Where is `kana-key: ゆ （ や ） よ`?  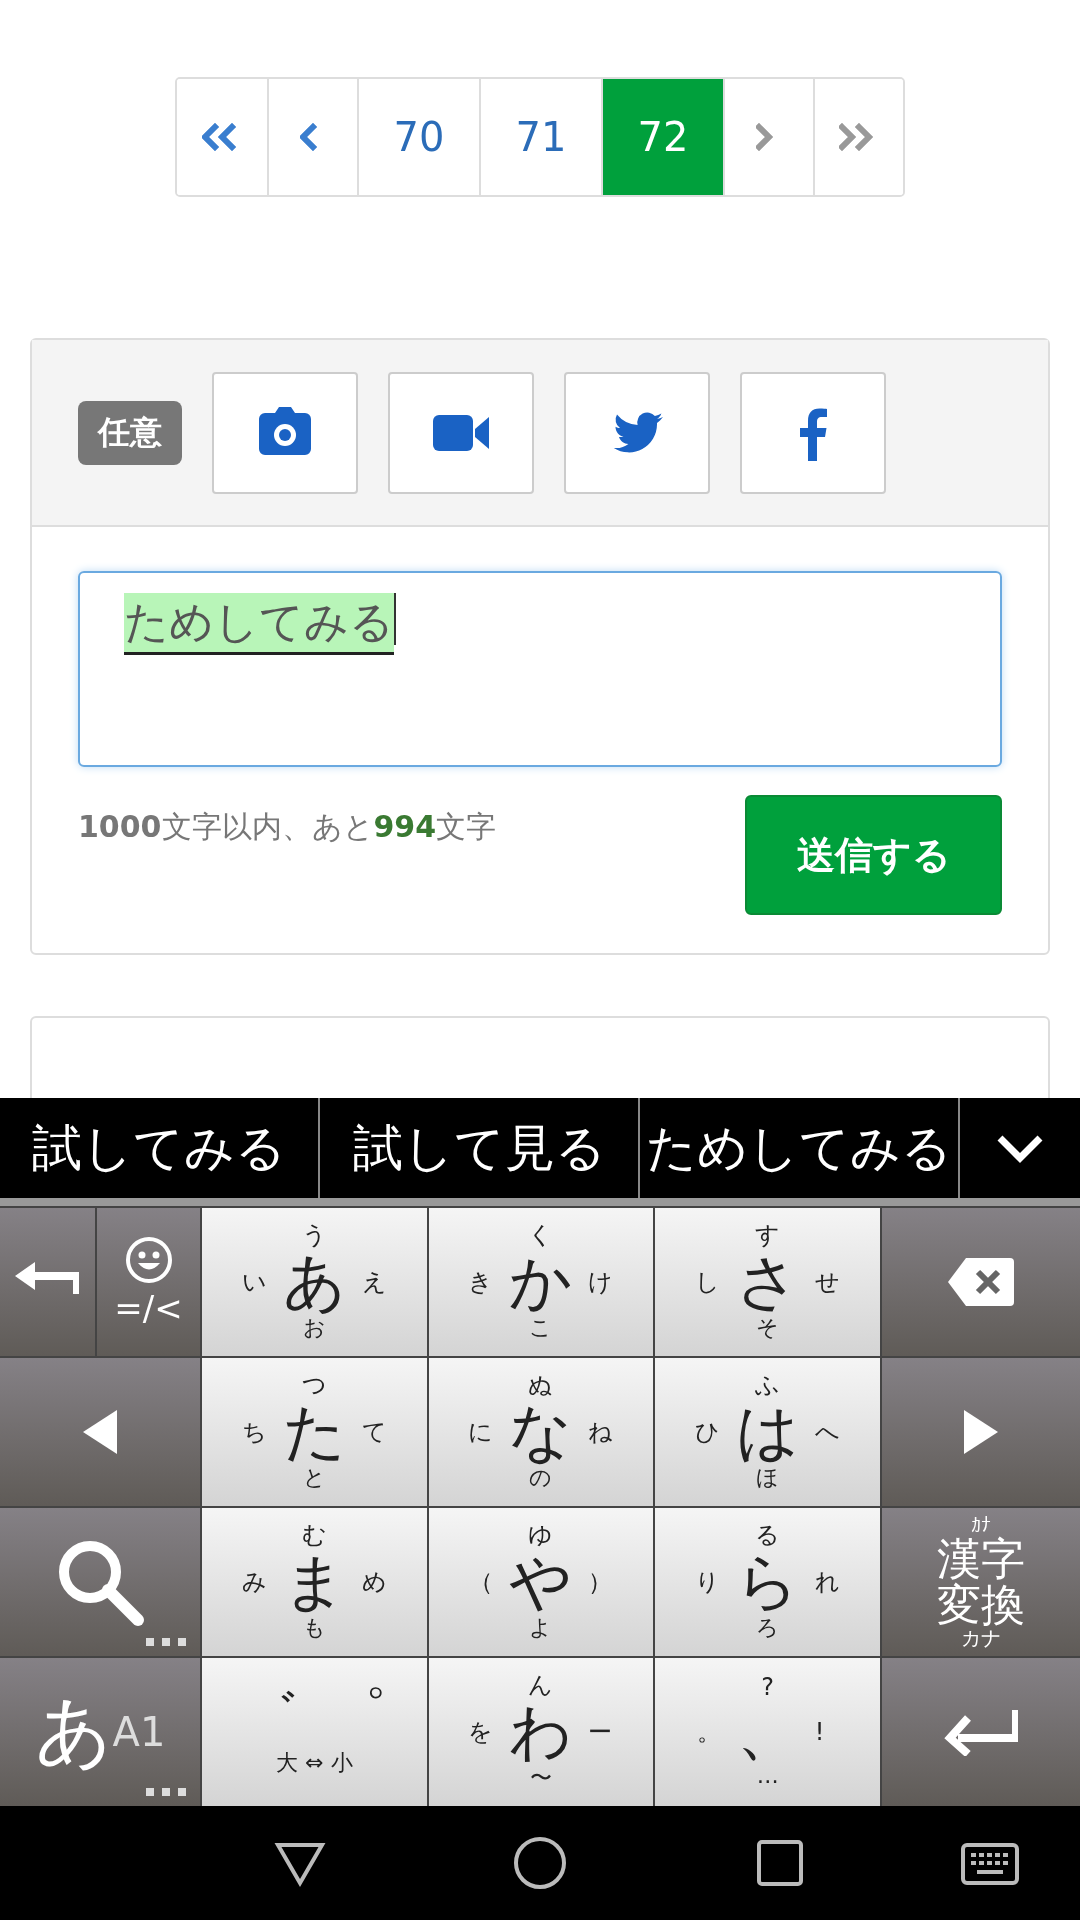
kana-key: ゆ （ や ） よ is located at coordinates (541, 1582).